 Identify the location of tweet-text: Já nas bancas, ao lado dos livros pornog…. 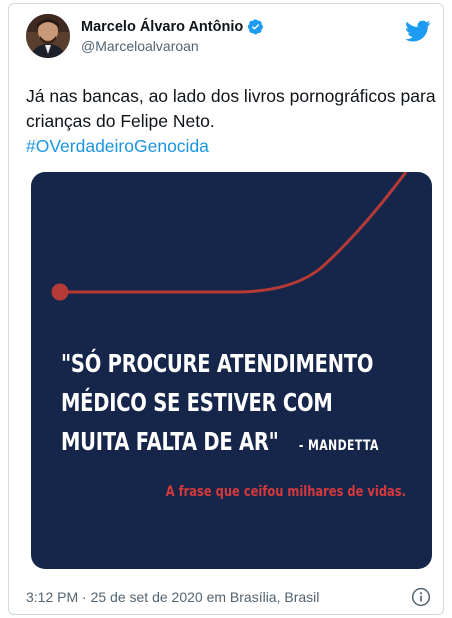
(231, 121).